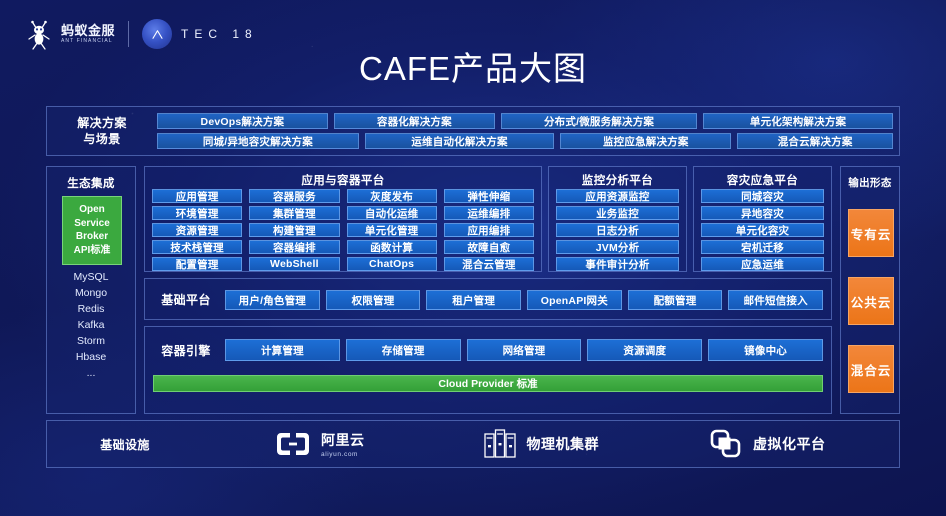  What do you see at coordinates (157, 34) in the screenshot?
I see `atec-a-mark-icon` at bounding box center [157, 34].